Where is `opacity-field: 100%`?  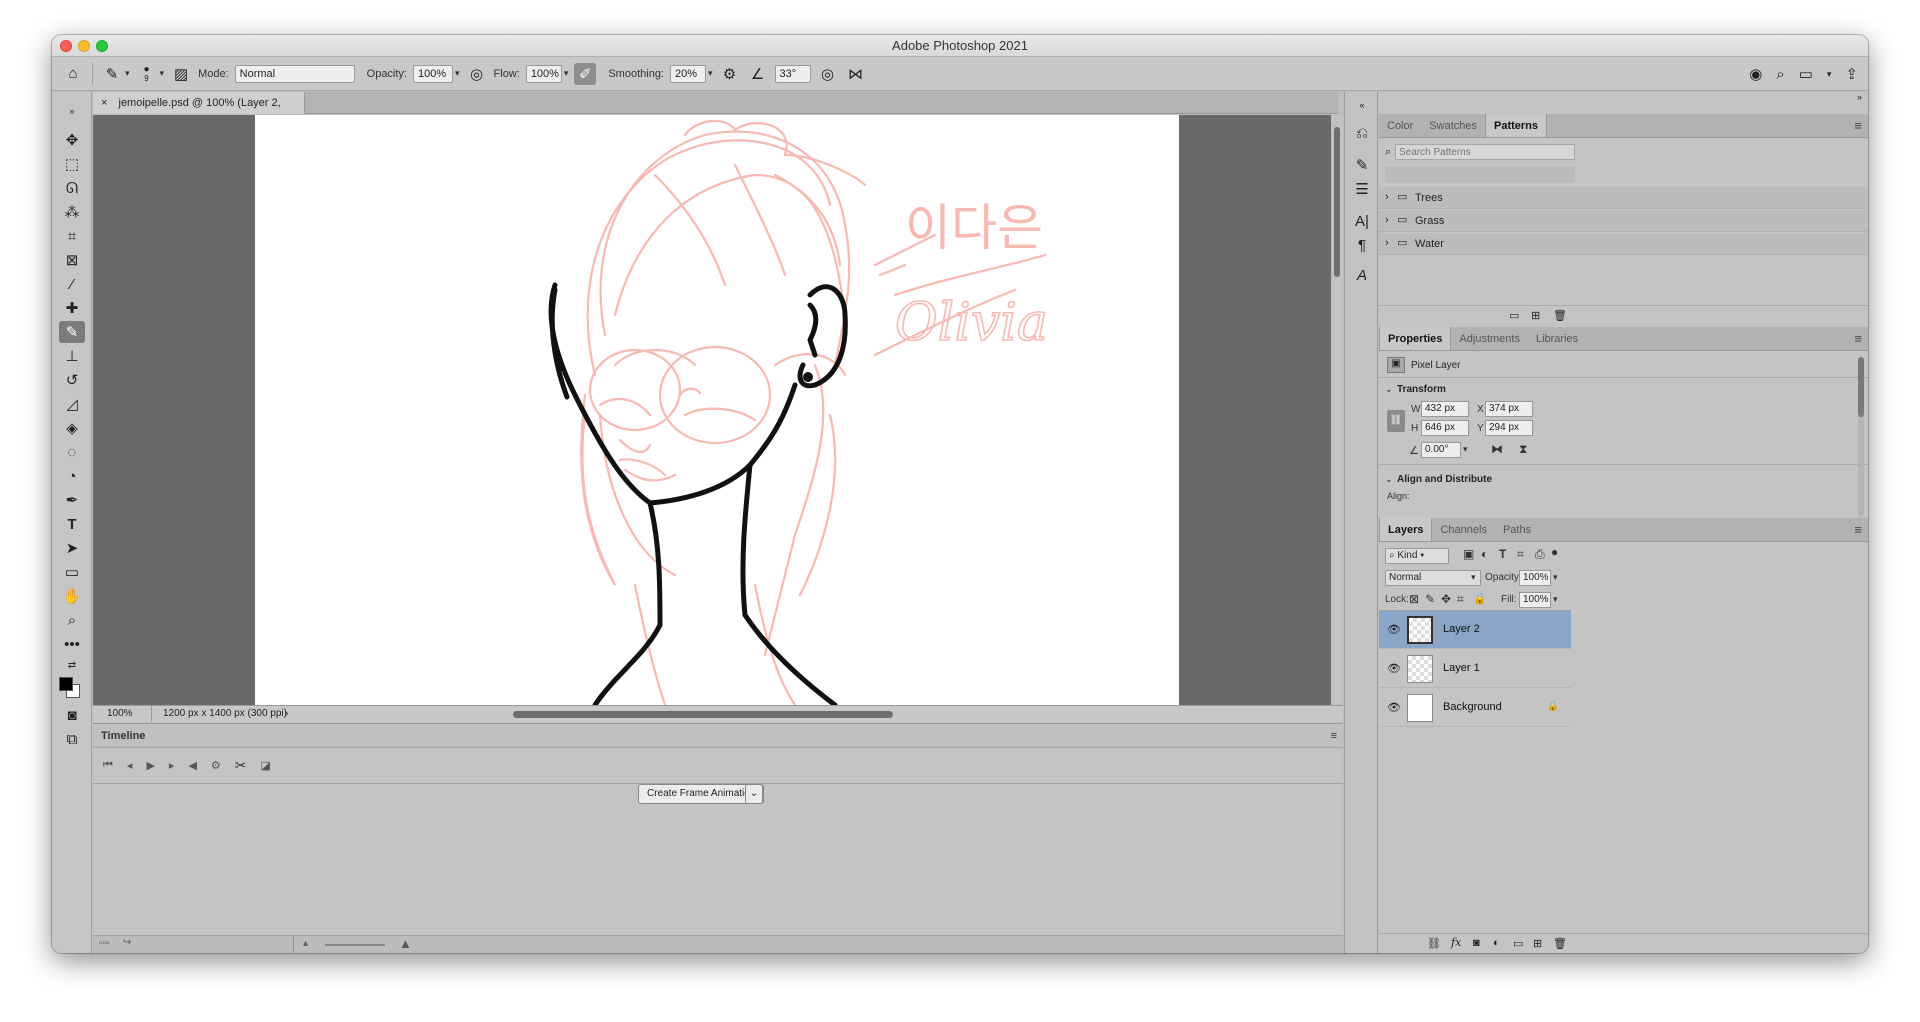 opacity-field: 100% is located at coordinates (433, 73).